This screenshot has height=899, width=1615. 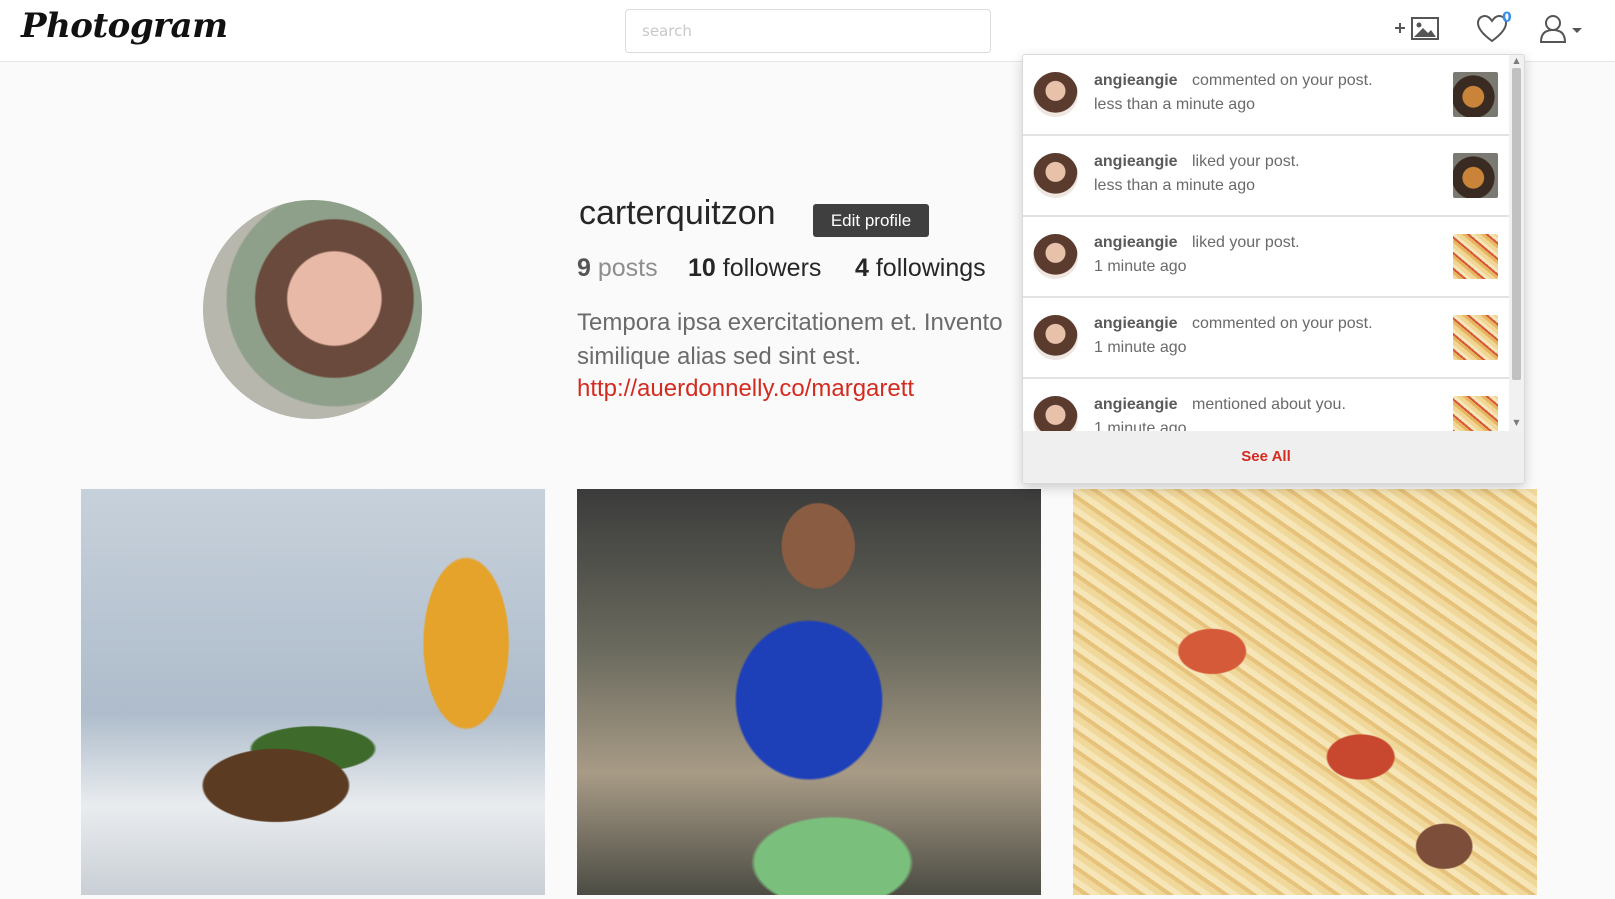 What do you see at coordinates (790, 322) in the screenshot?
I see `bio-line: Tempora ipsa exercitationem et. Invento` at bounding box center [790, 322].